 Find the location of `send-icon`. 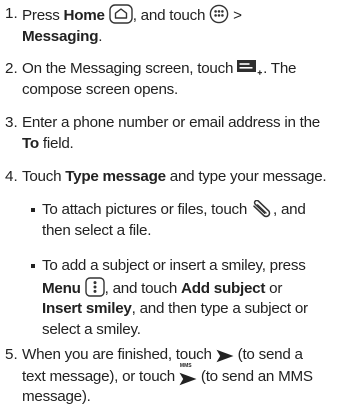

send-icon is located at coordinates (225, 356).